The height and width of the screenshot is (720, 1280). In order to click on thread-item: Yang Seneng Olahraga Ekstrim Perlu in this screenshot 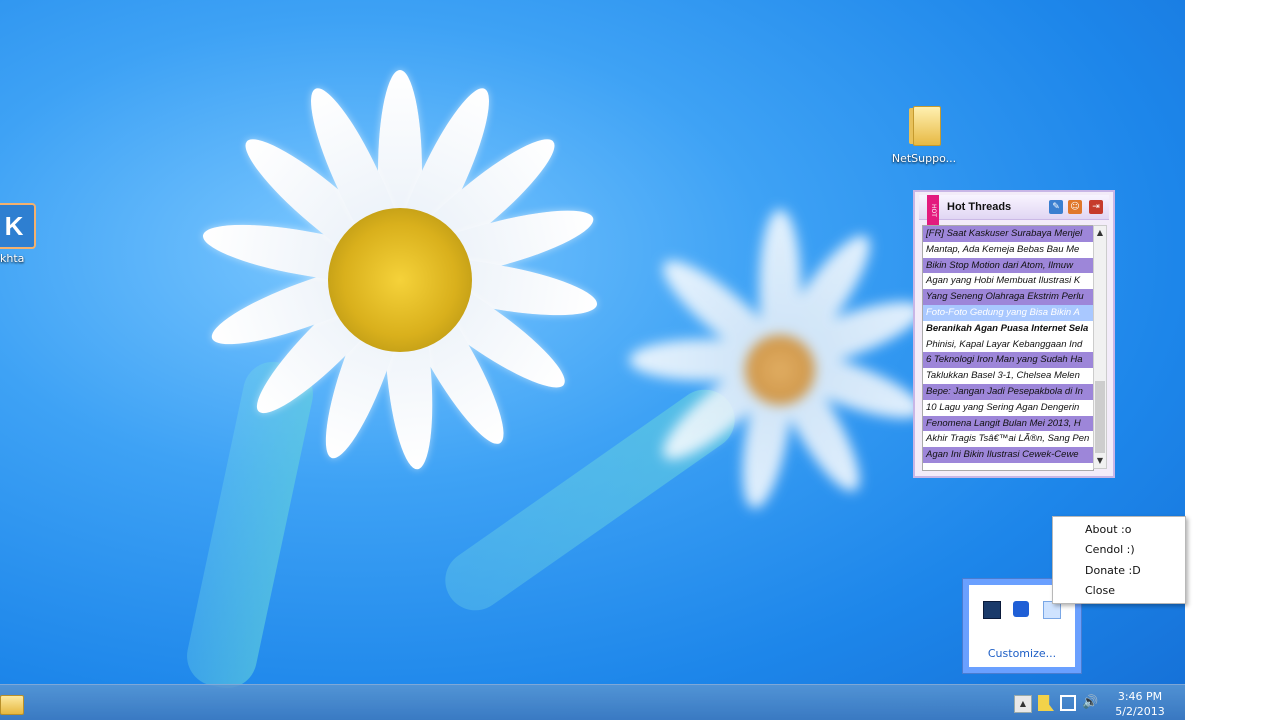, I will do `click(1008, 297)`.